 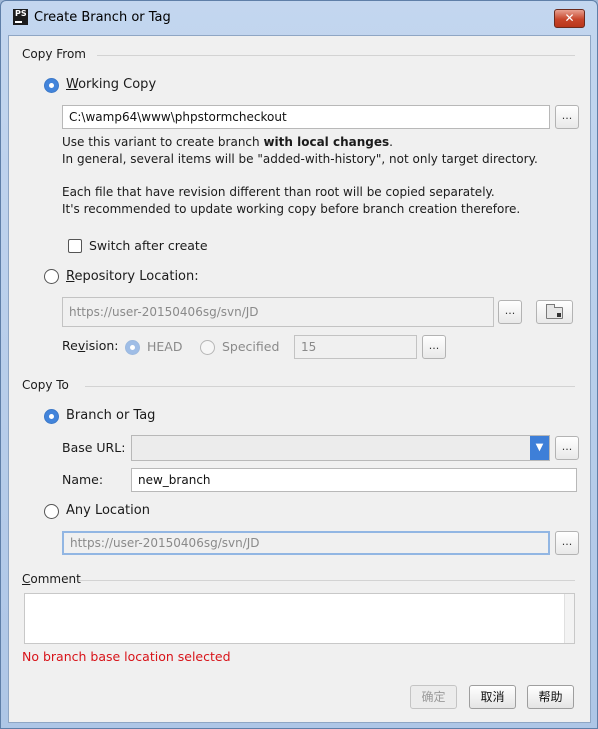 I want to click on revision-head-label: HEAD, so click(x=164, y=346).